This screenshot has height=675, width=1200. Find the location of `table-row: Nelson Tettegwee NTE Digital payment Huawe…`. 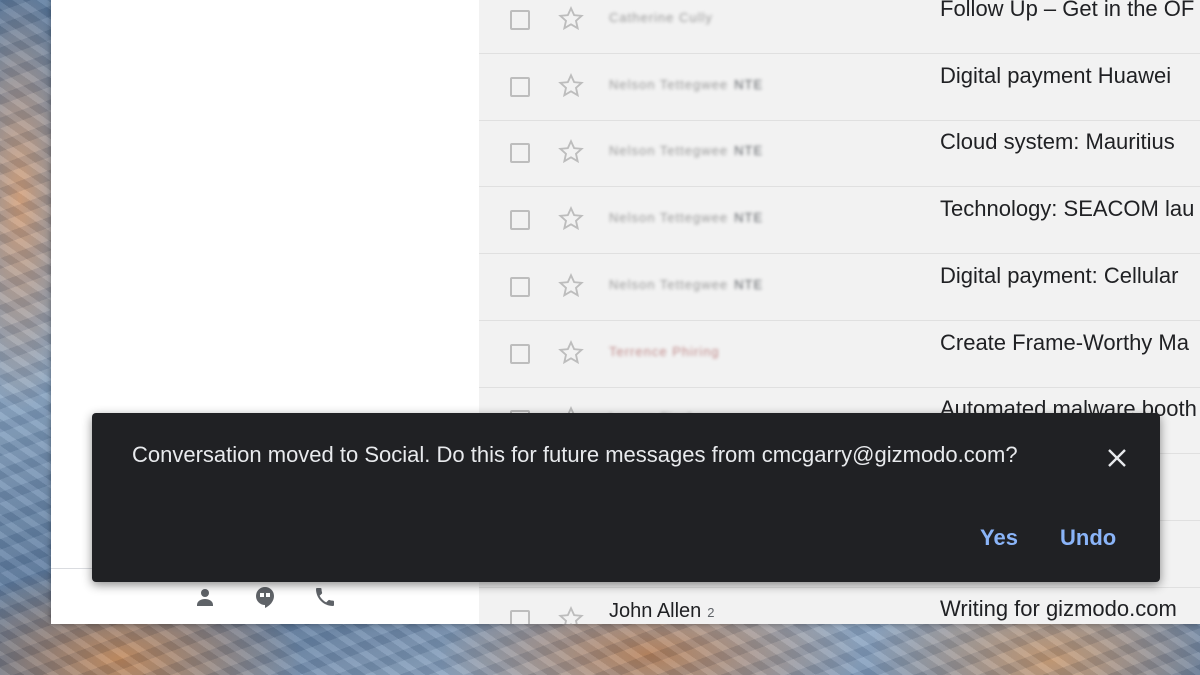

table-row: Nelson Tettegwee NTE Digital payment Huawe… is located at coordinates (839, 88).